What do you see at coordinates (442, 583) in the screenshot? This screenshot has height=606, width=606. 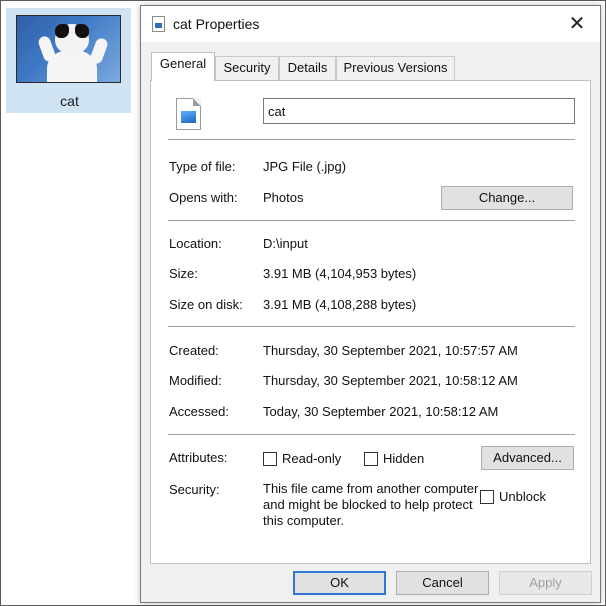 I see `cancel-button: Cancel` at bounding box center [442, 583].